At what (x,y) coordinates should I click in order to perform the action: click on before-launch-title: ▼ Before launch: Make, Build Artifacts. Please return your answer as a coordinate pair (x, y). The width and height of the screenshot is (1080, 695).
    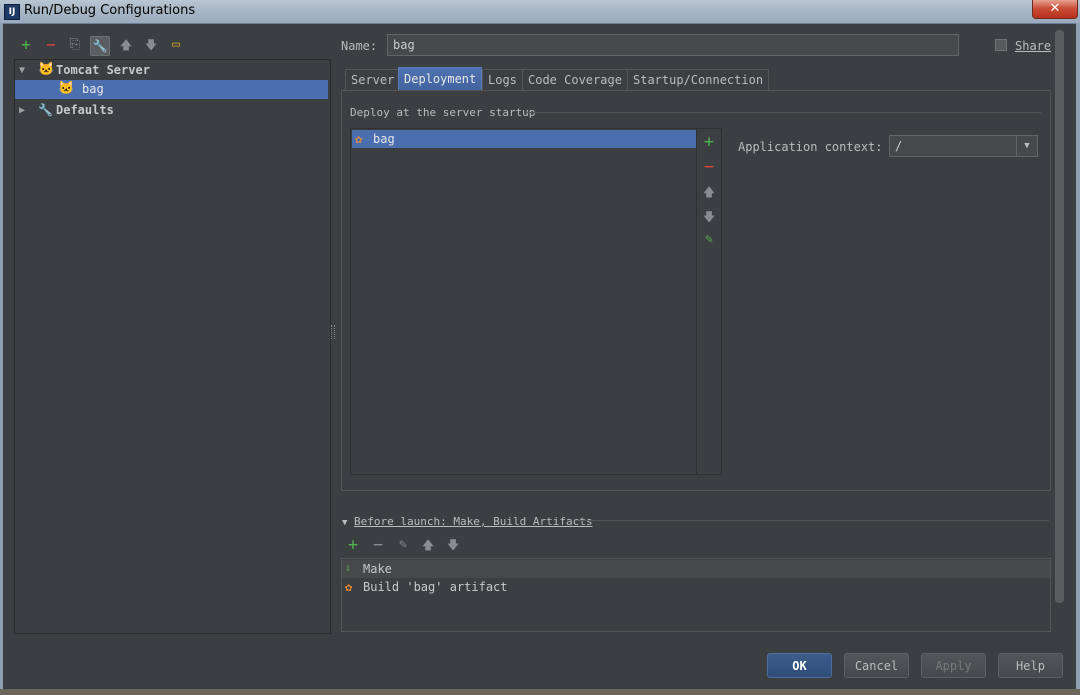
    Looking at the image, I should click on (467, 521).